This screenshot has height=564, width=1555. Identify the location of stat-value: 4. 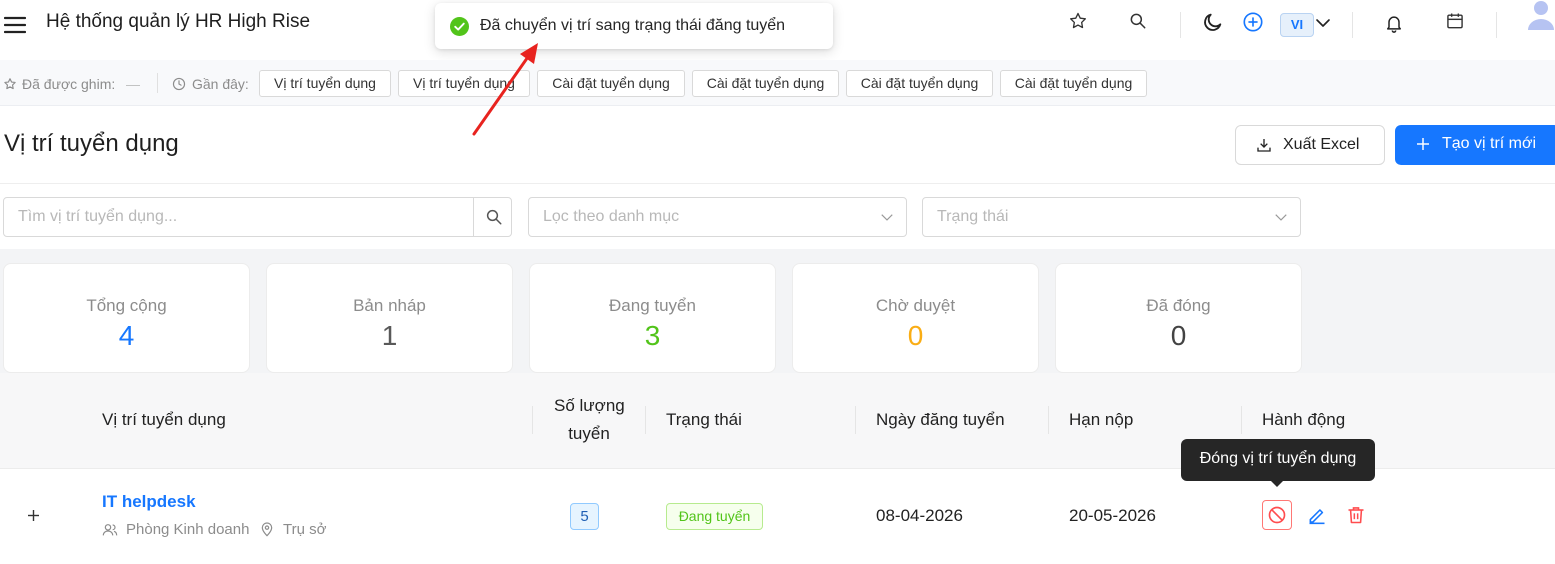
(126, 335).